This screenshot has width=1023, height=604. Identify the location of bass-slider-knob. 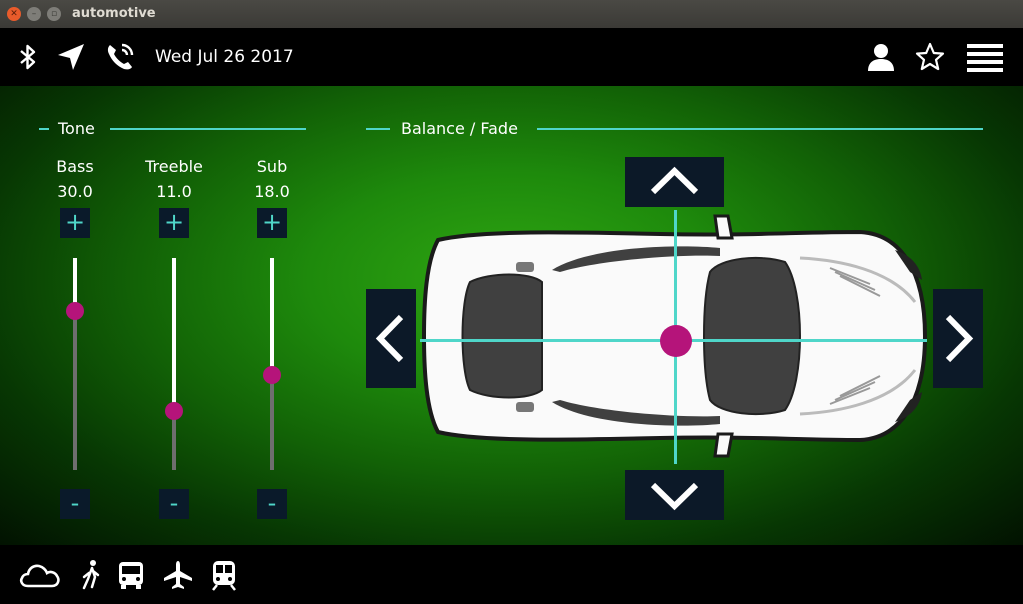
(75, 311).